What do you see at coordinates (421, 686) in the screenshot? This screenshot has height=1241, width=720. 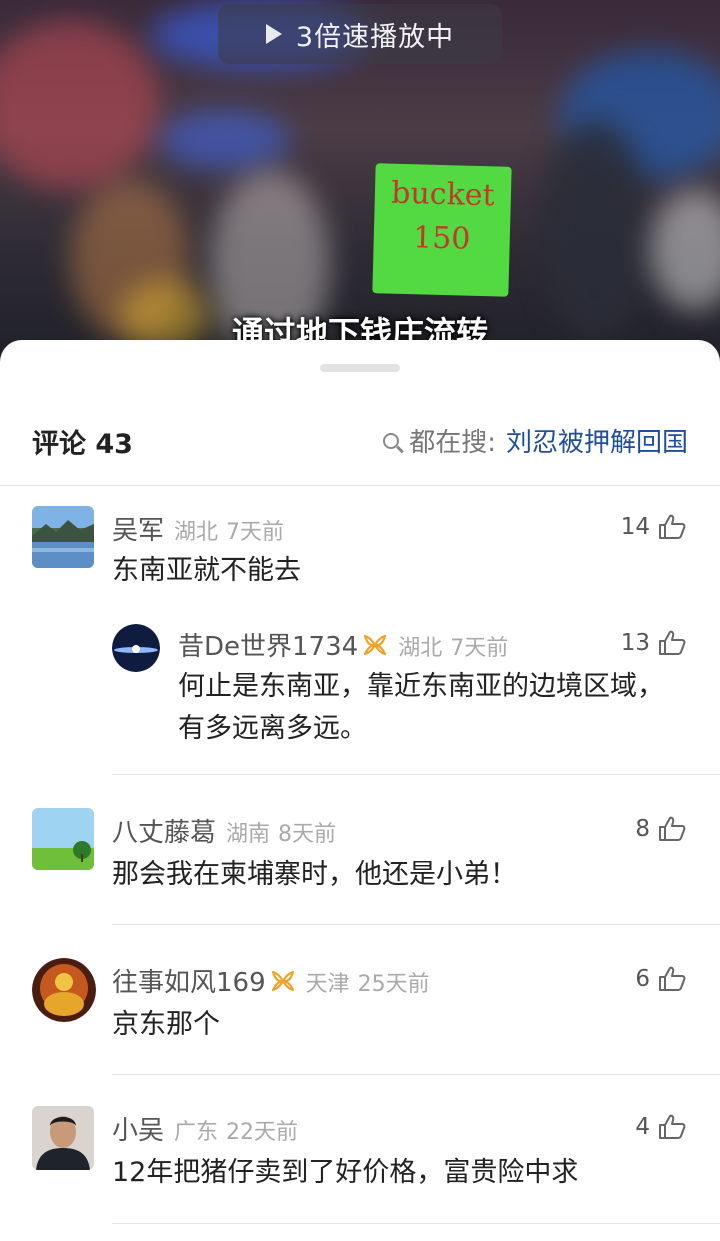 I see `comment-text-line: 何止是东南亚，靠近东南亚的边境区域，` at bounding box center [421, 686].